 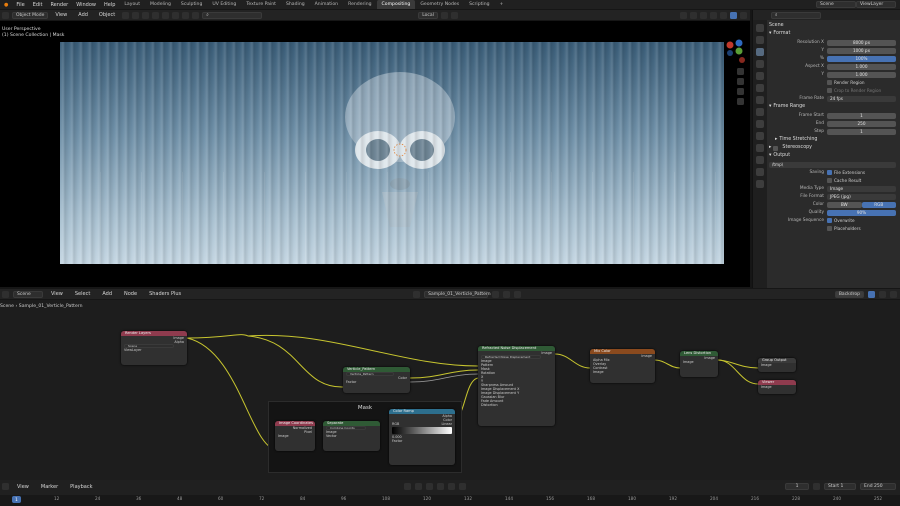 I want to click on menu-window: Window, so click(x=86, y=5).